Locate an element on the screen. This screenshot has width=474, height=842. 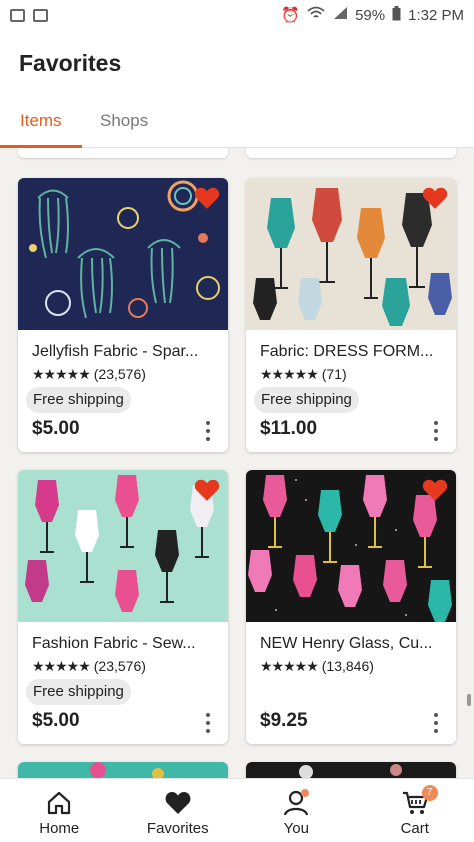
tab-items: Items is located at coordinates (41, 121).